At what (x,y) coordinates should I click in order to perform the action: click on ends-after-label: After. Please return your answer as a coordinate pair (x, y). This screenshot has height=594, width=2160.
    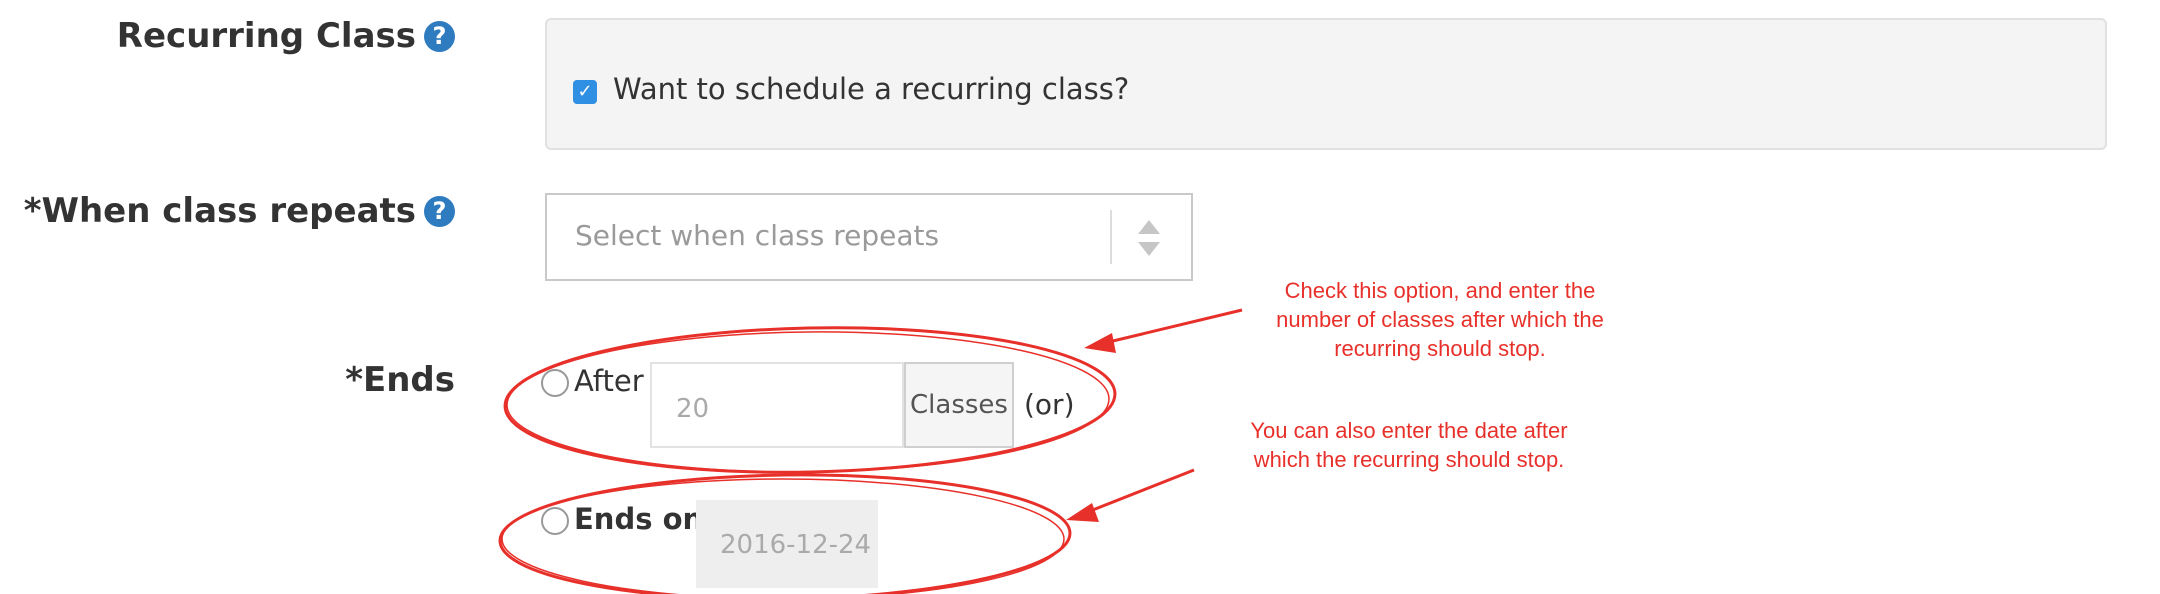
    Looking at the image, I should click on (609, 381).